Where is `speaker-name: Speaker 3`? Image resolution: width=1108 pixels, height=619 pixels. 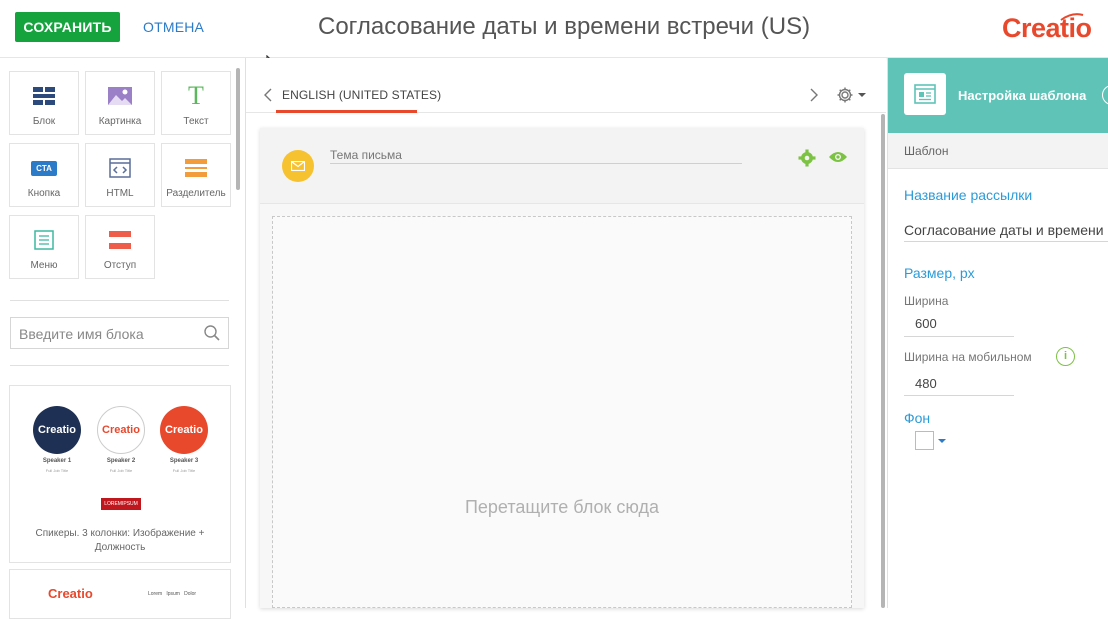 speaker-name: Speaker 3 is located at coordinates (184, 461).